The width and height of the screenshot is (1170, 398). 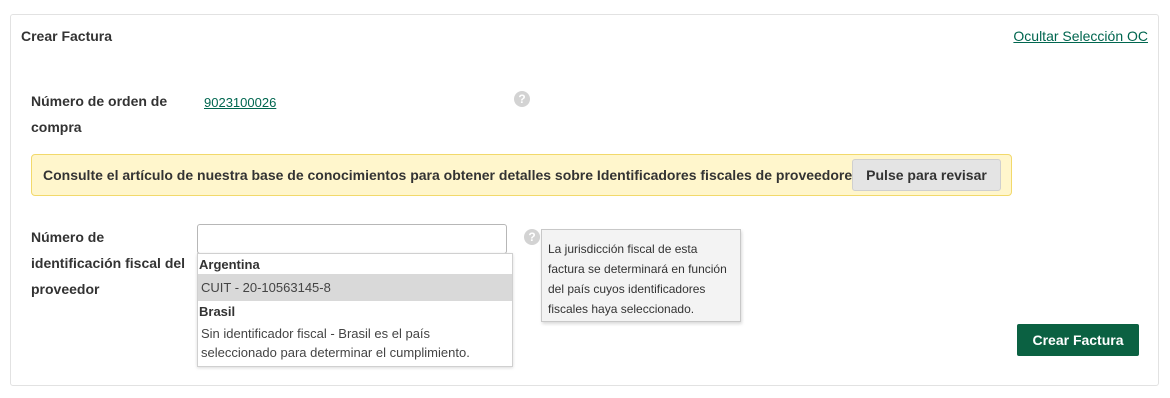 What do you see at coordinates (67, 36) in the screenshot?
I see `panel-title: Crear Factura` at bounding box center [67, 36].